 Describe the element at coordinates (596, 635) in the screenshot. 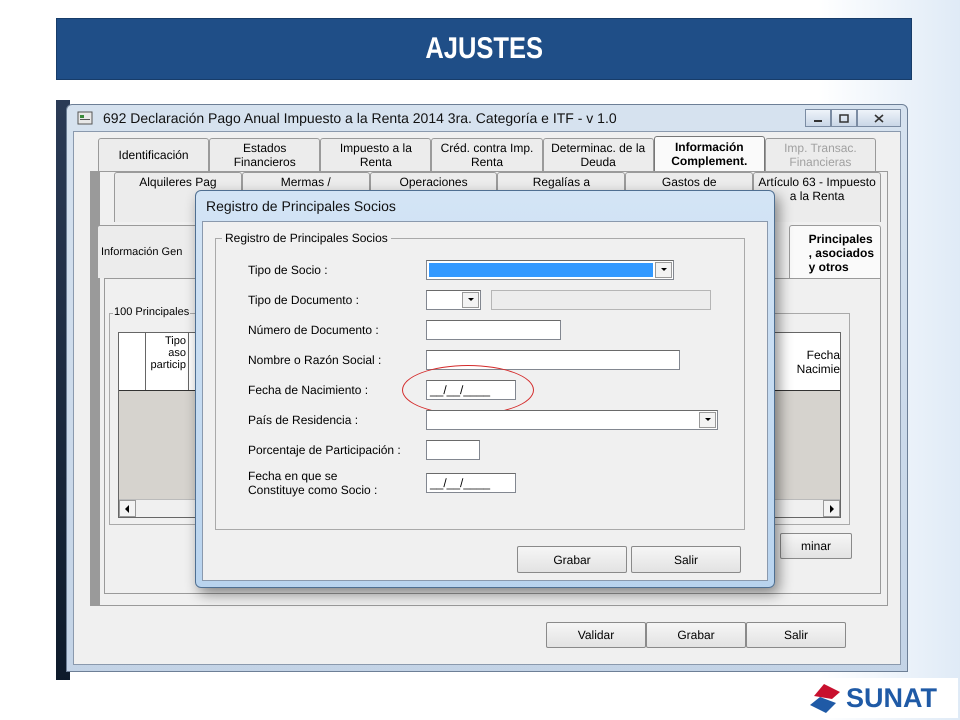

I see `button: Validar` at that location.